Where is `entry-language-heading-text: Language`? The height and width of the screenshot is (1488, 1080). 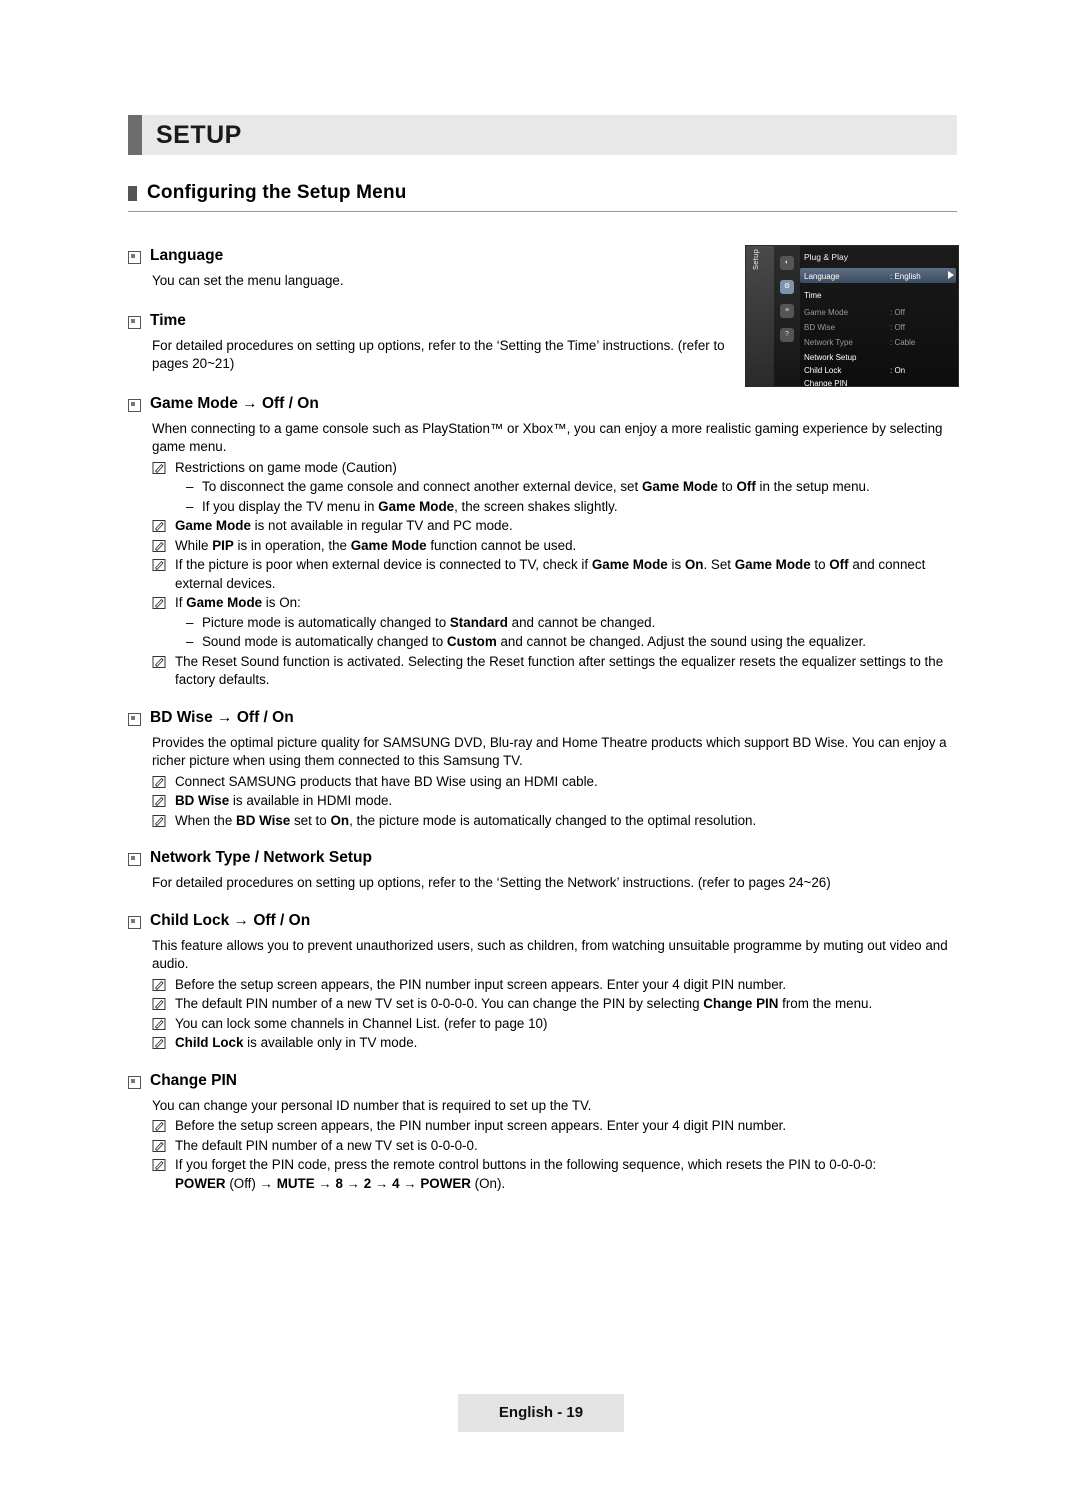
entry-language-heading-text: Language is located at coordinates (187, 255).